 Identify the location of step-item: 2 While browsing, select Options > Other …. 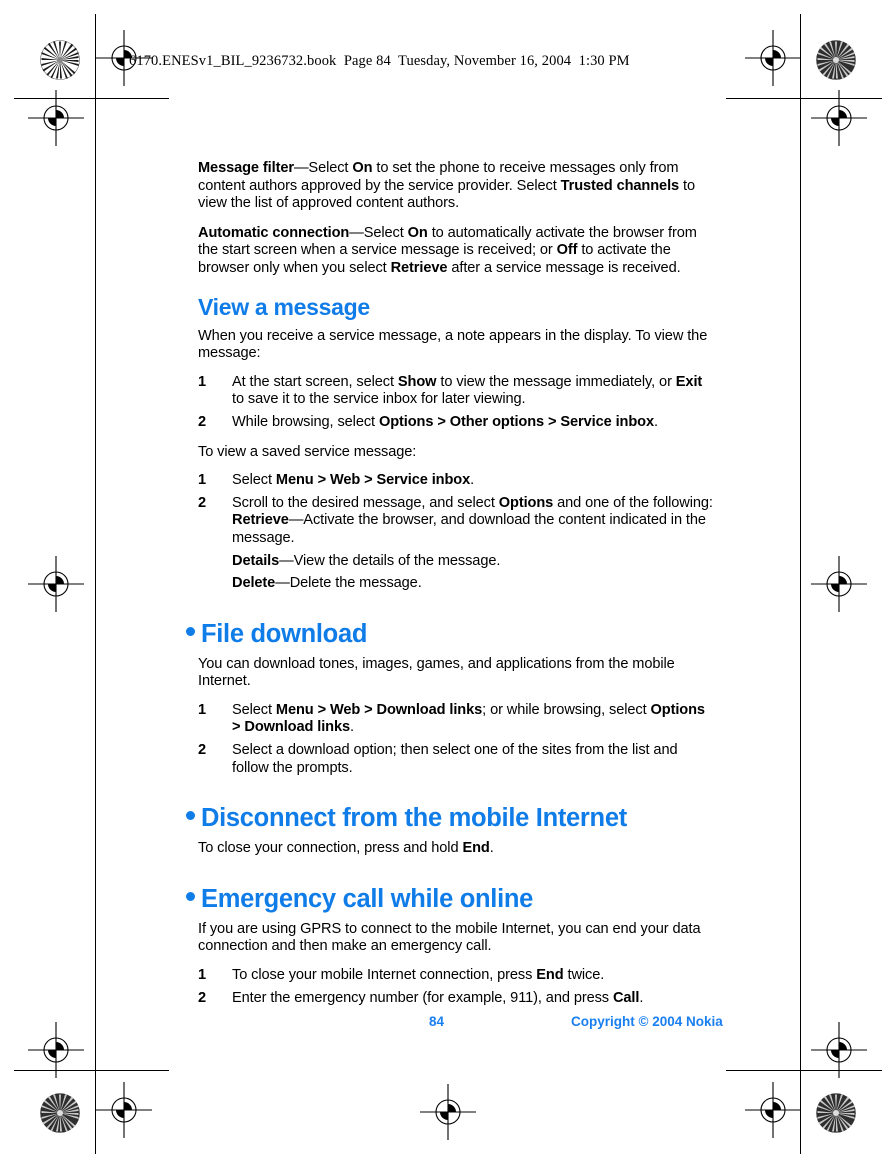
(428, 421).